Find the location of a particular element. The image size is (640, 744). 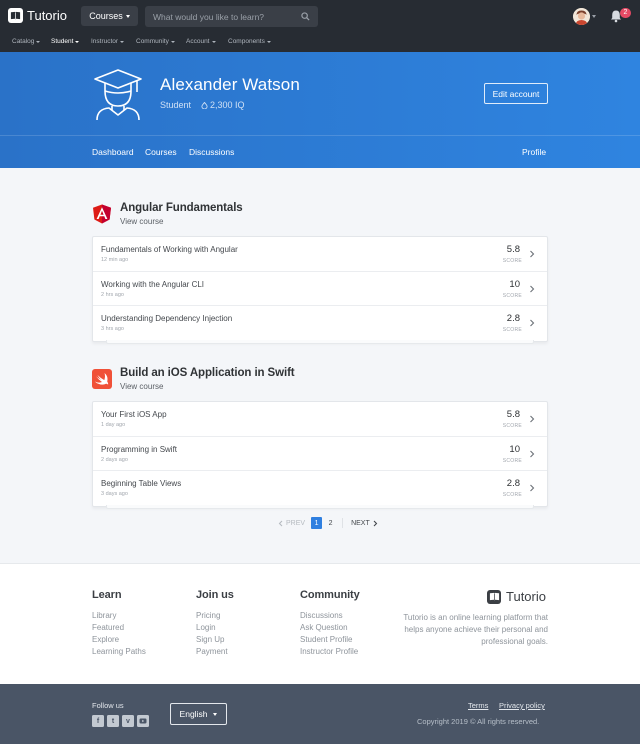

lesson-title: Programming in Swift is located at coordinates (139, 449).